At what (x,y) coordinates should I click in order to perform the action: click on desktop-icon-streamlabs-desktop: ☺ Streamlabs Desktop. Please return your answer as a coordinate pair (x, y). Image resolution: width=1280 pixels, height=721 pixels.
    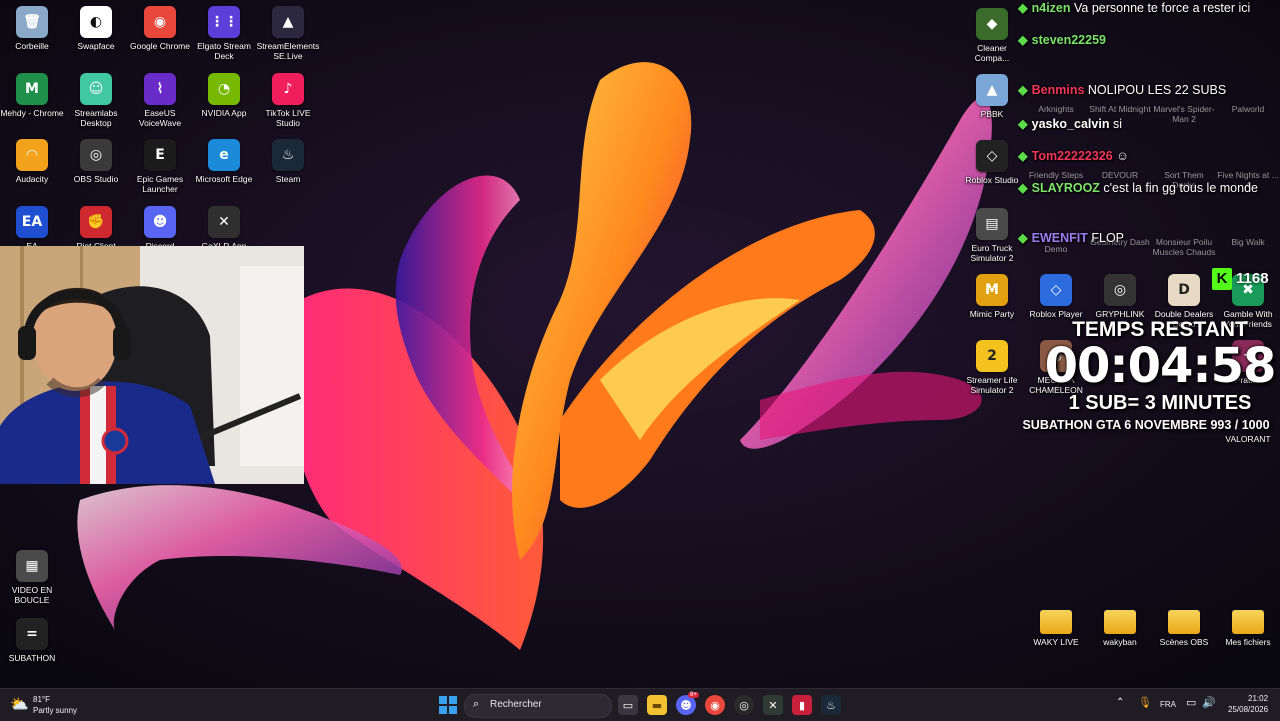
    Looking at the image, I should click on (96, 98).